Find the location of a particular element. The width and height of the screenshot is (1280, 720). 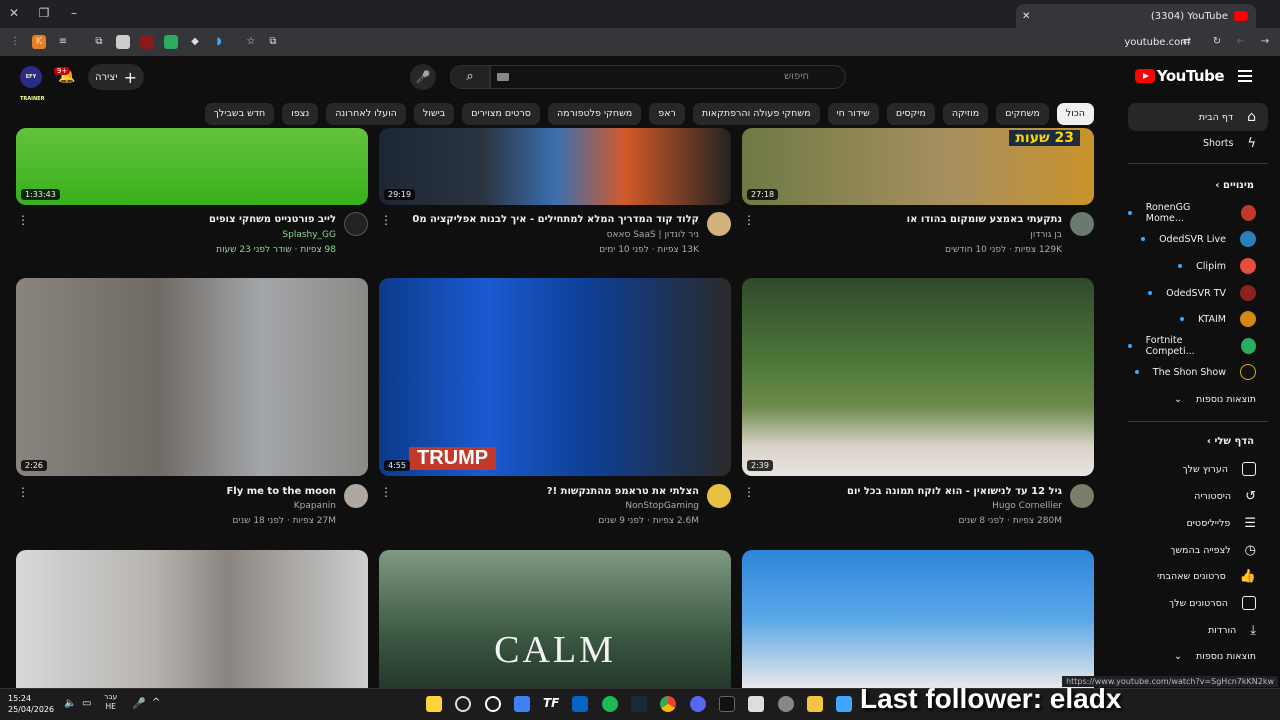

create-button: יצירה + is located at coordinates (116, 77).